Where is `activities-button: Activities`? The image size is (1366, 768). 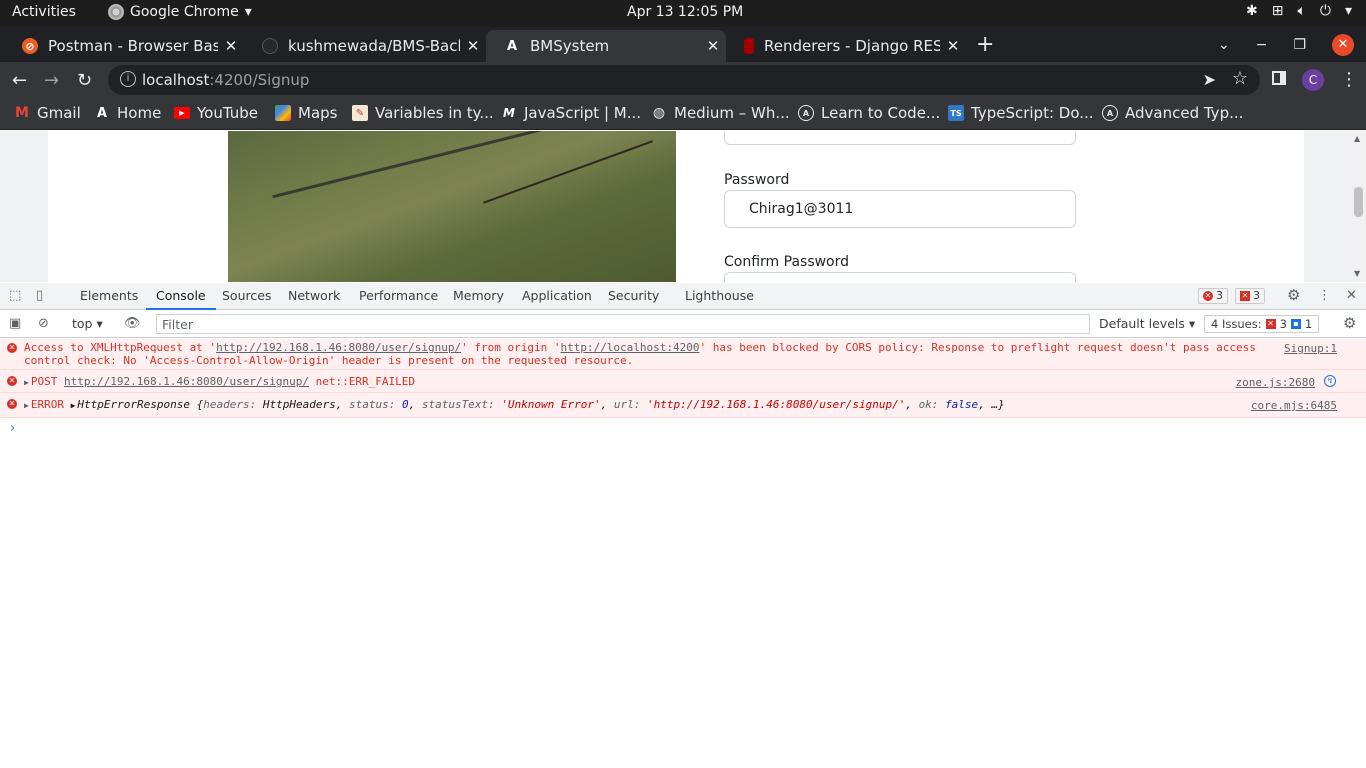 activities-button: Activities is located at coordinates (44, 12).